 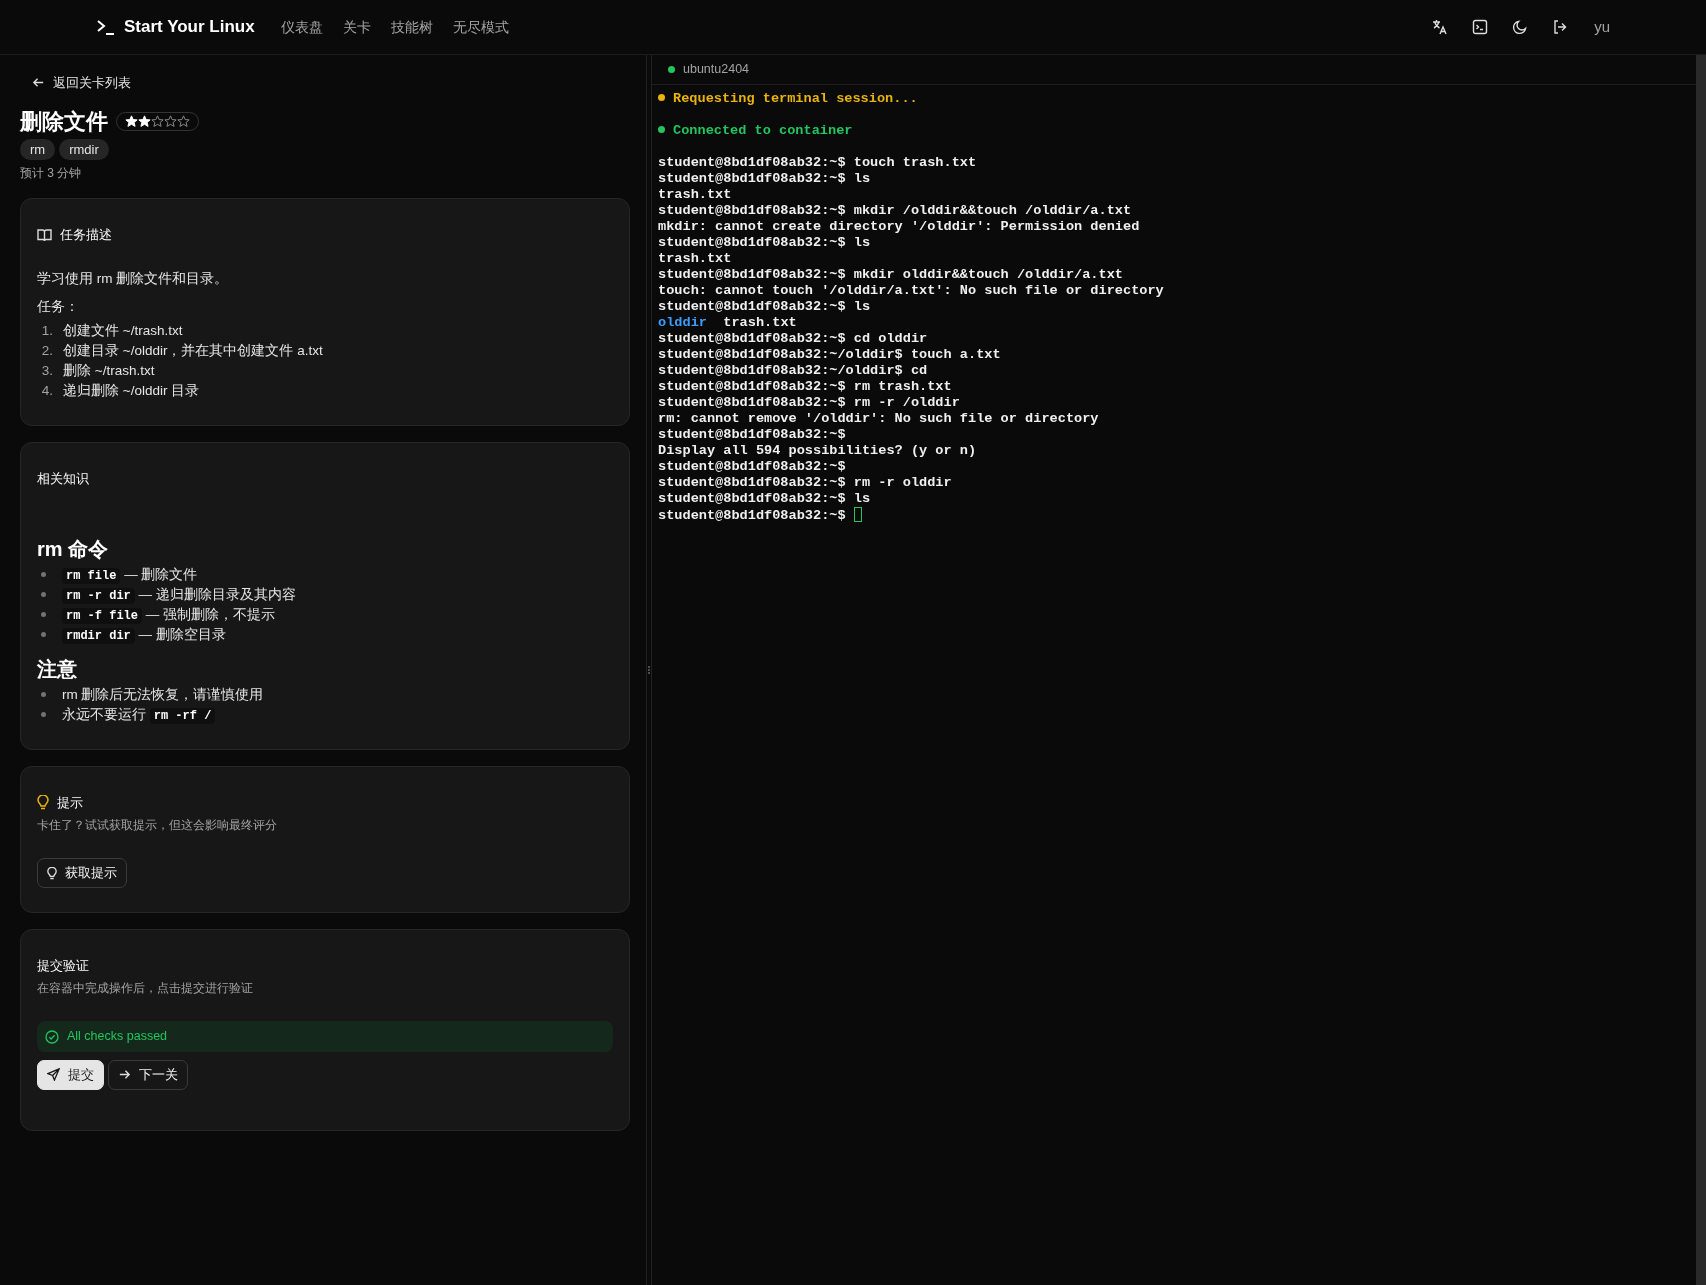 What do you see at coordinates (817, 162) in the screenshot?
I see `terminal-line: student@8bd1df08ab32:~$ touch trash.txt` at bounding box center [817, 162].